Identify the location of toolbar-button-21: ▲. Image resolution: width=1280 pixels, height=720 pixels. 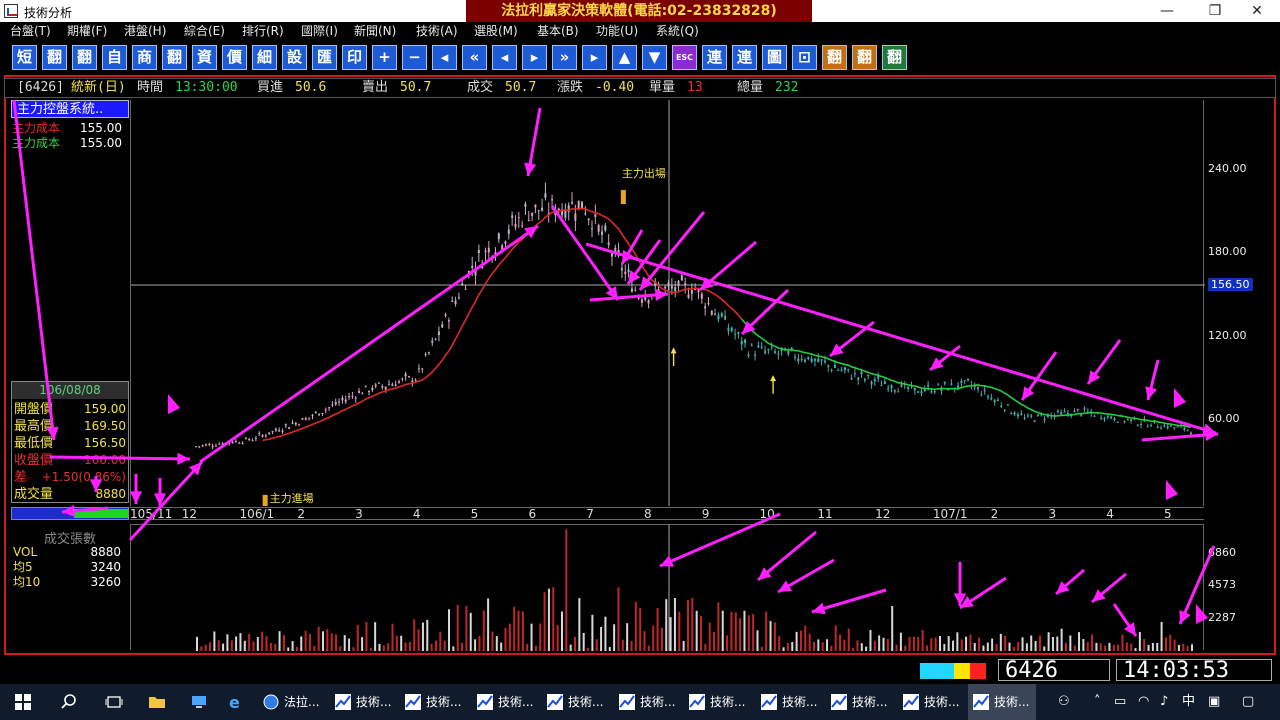
(624, 57).